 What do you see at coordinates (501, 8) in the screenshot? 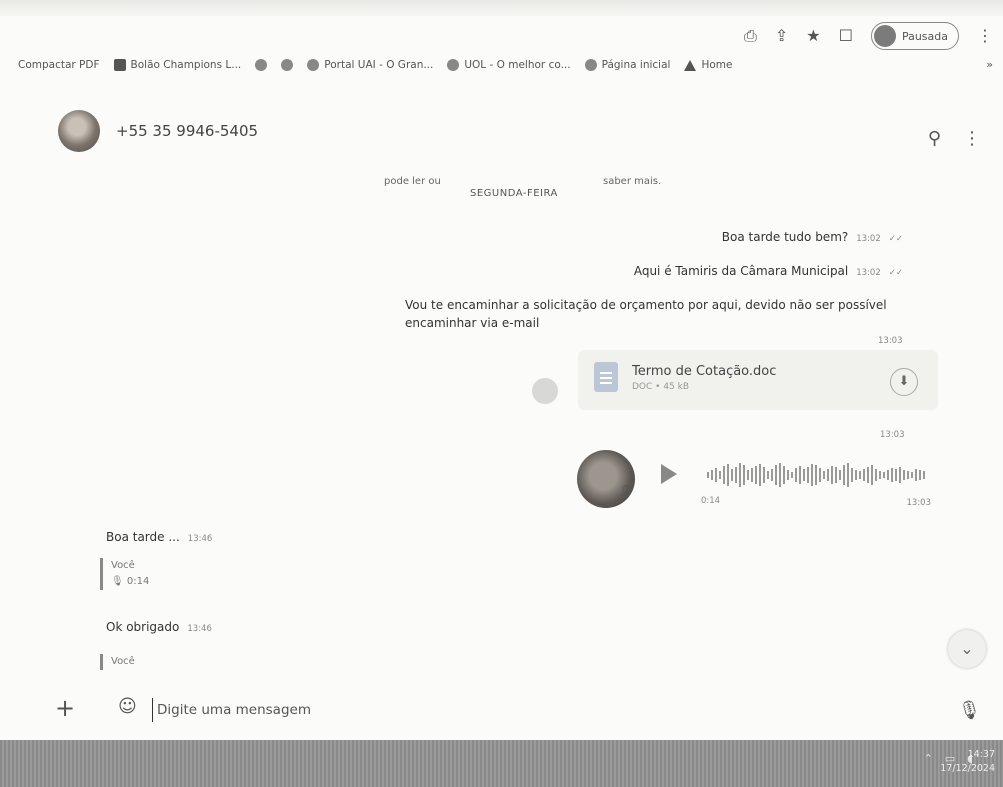
I see `scan-artifact` at bounding box center [501, 8].